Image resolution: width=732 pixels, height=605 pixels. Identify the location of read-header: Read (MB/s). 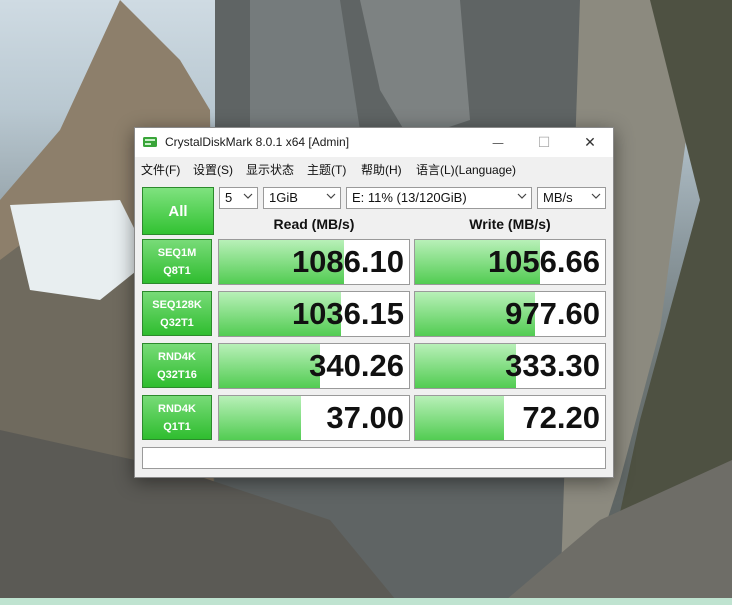
(314, 224).